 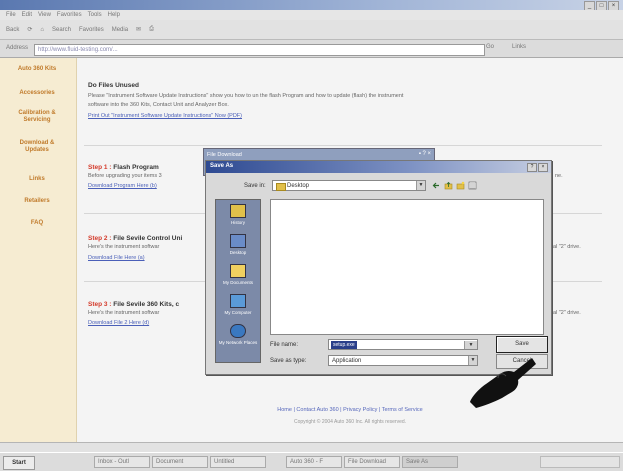 I want to click on network-places-icon, so click(x=238, y=331).